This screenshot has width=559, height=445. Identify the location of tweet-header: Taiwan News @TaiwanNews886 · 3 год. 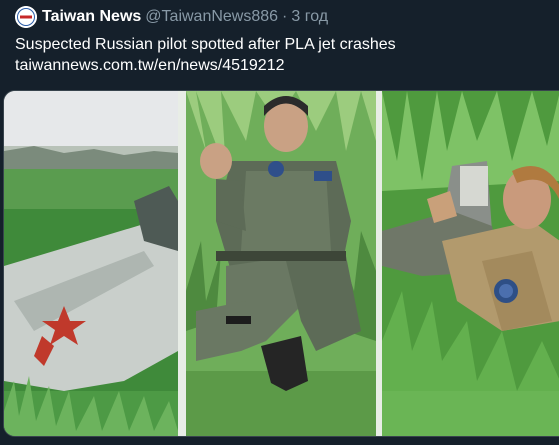
(185, 17).